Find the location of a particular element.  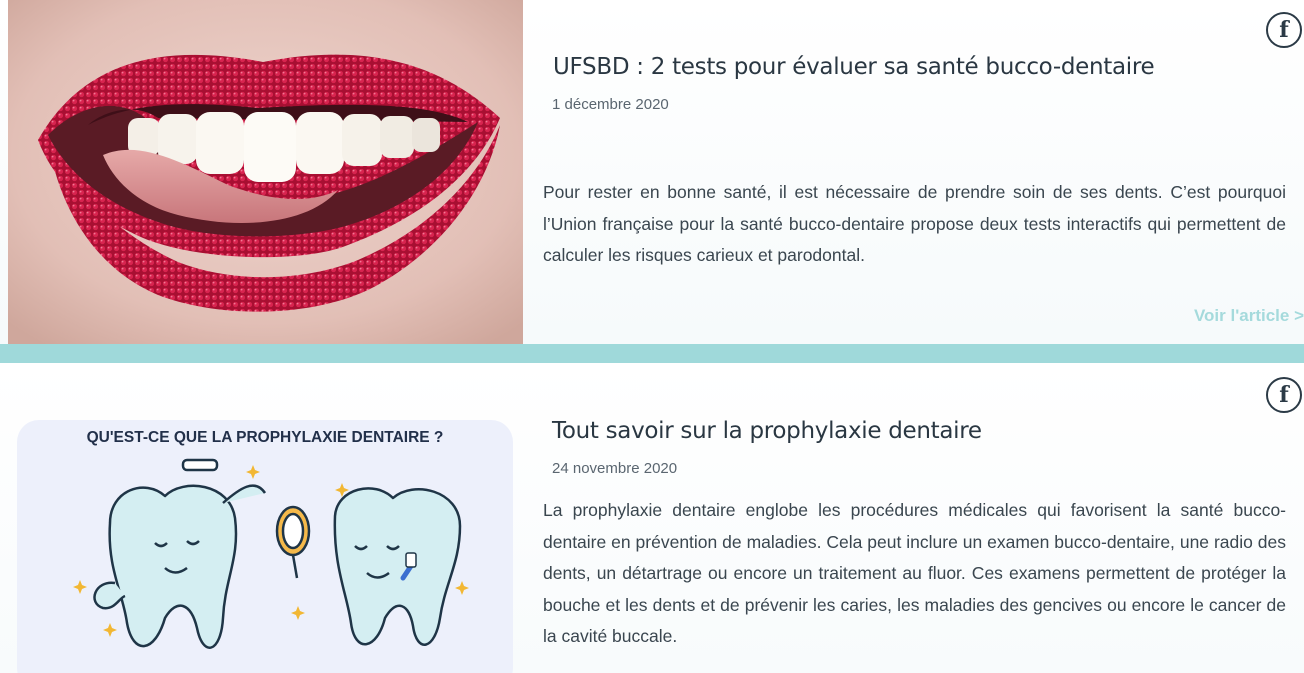

article-image-illustration: QU'EST-CE QUE LA PROPHYLAXIE DENTAIRE ? is located at coordinates (265, 545).